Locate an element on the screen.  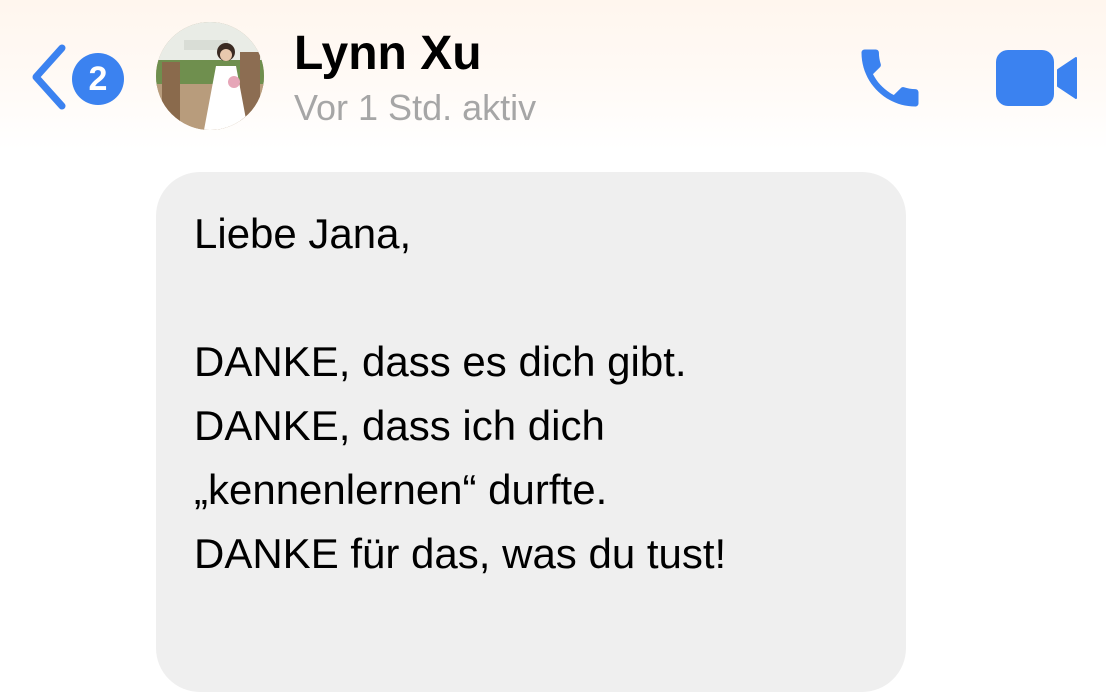
video-camera-icon is located at coordinates (1036, 78).